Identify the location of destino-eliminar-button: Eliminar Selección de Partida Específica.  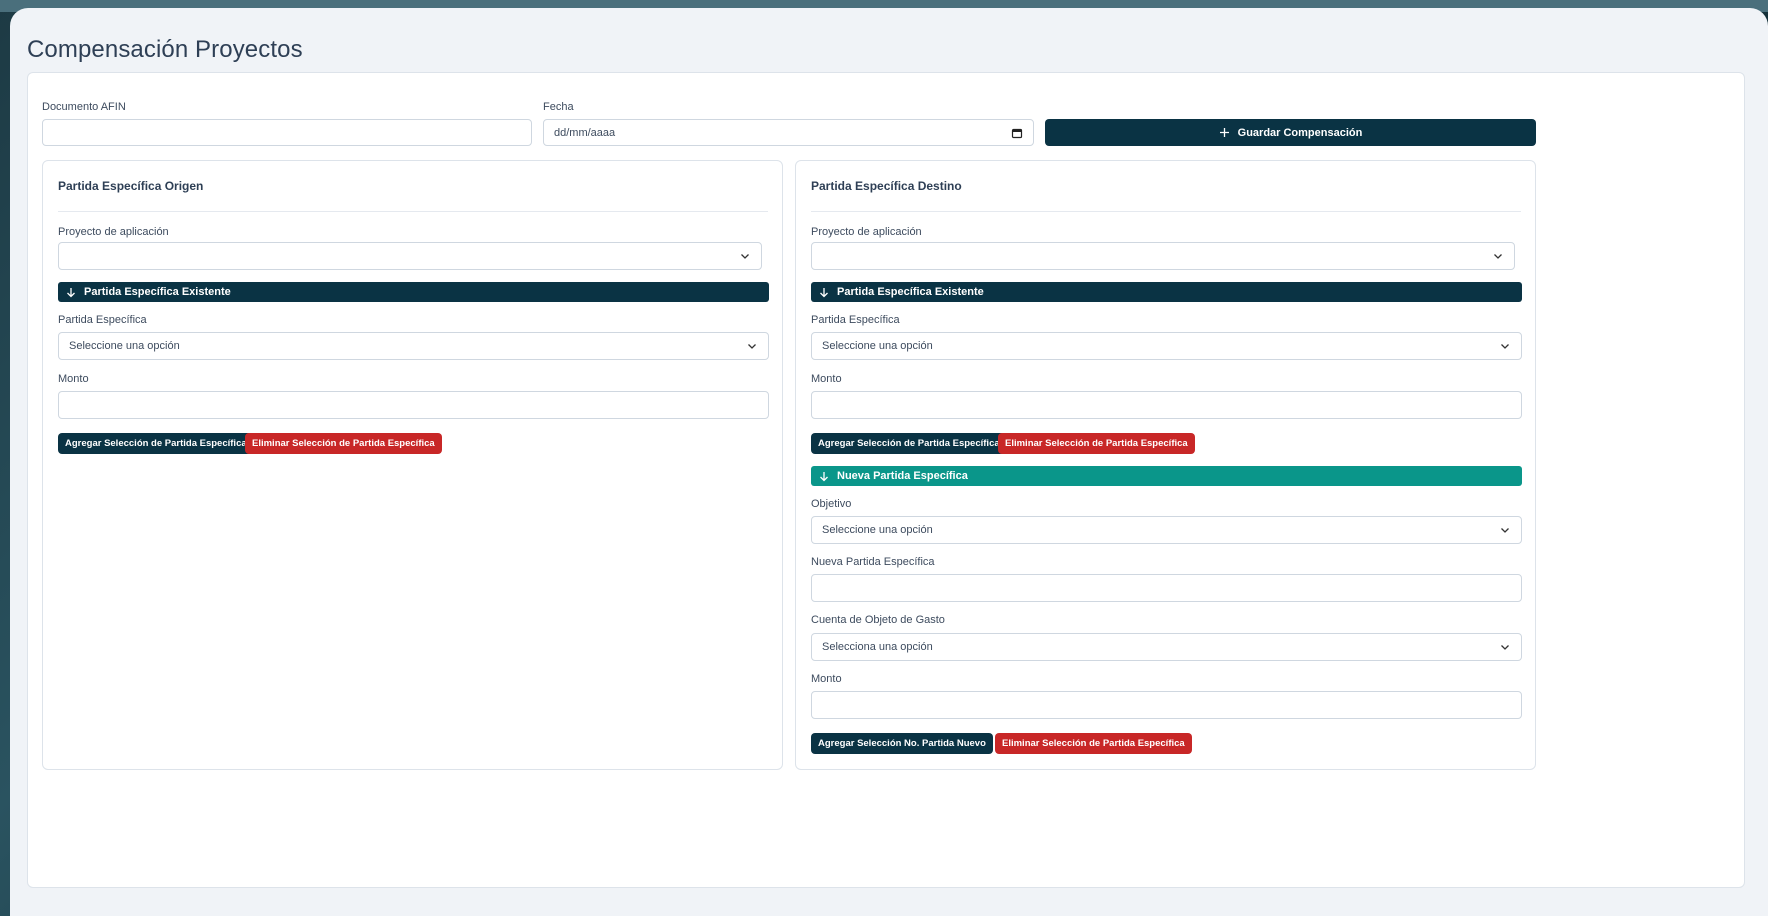
(1096, 443).